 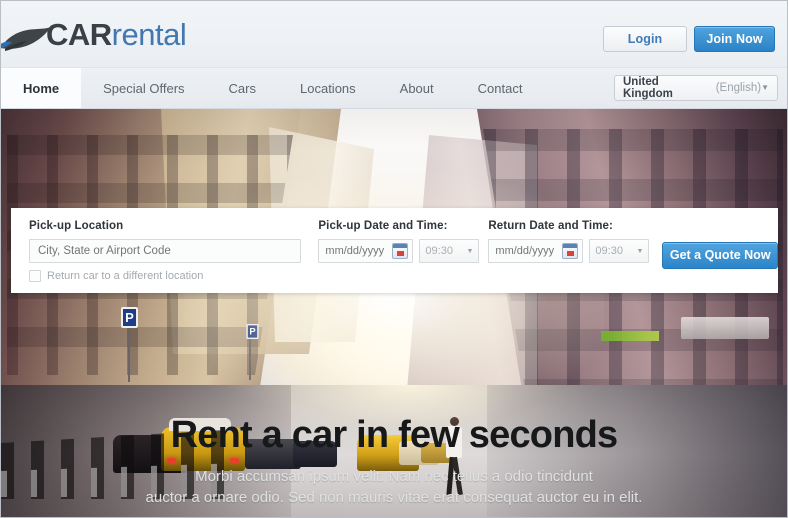 I want to click on country-language-select: United Kingdom (English) ▼, so click(x=696, y=88).